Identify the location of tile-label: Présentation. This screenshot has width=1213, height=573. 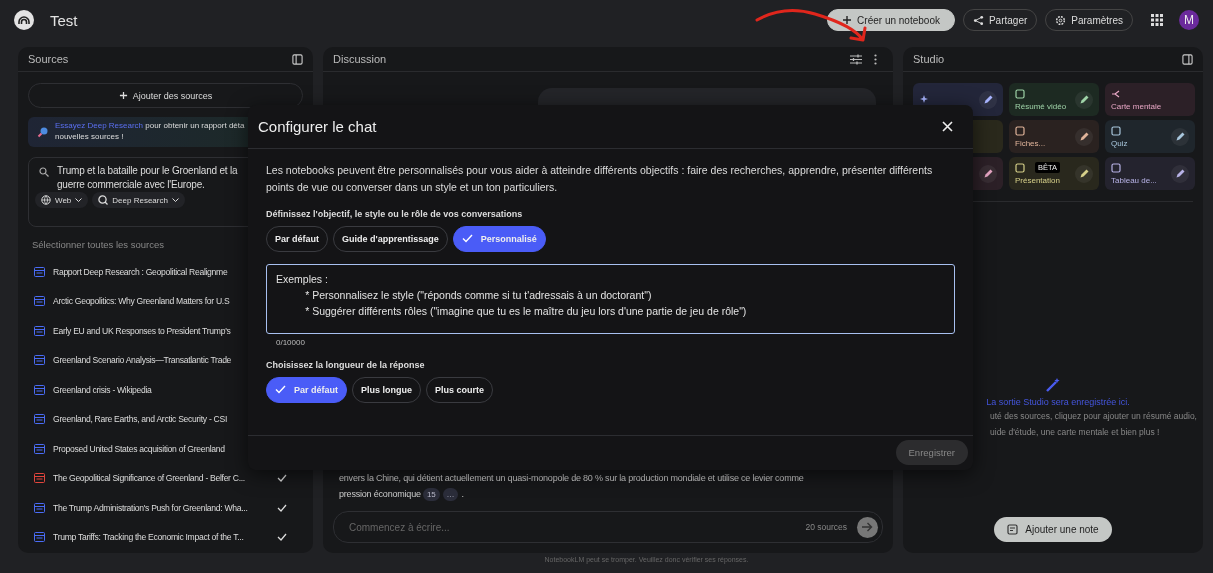
(1038, 180).